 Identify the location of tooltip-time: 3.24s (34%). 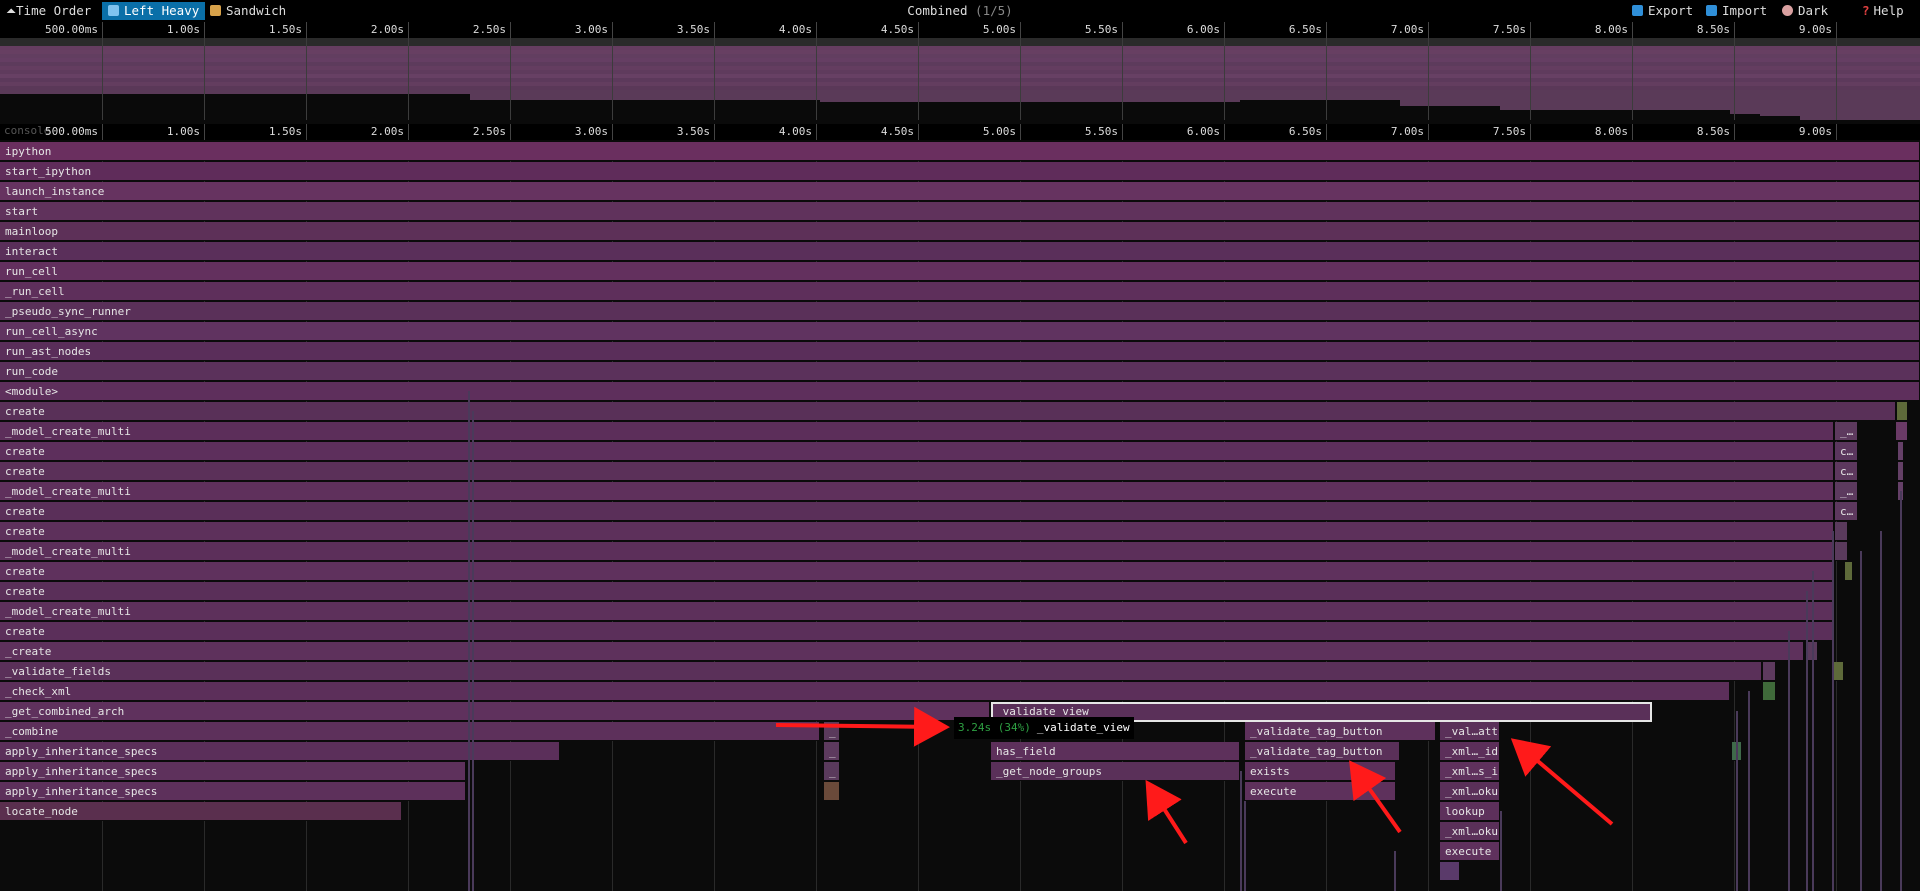
(994, 727).